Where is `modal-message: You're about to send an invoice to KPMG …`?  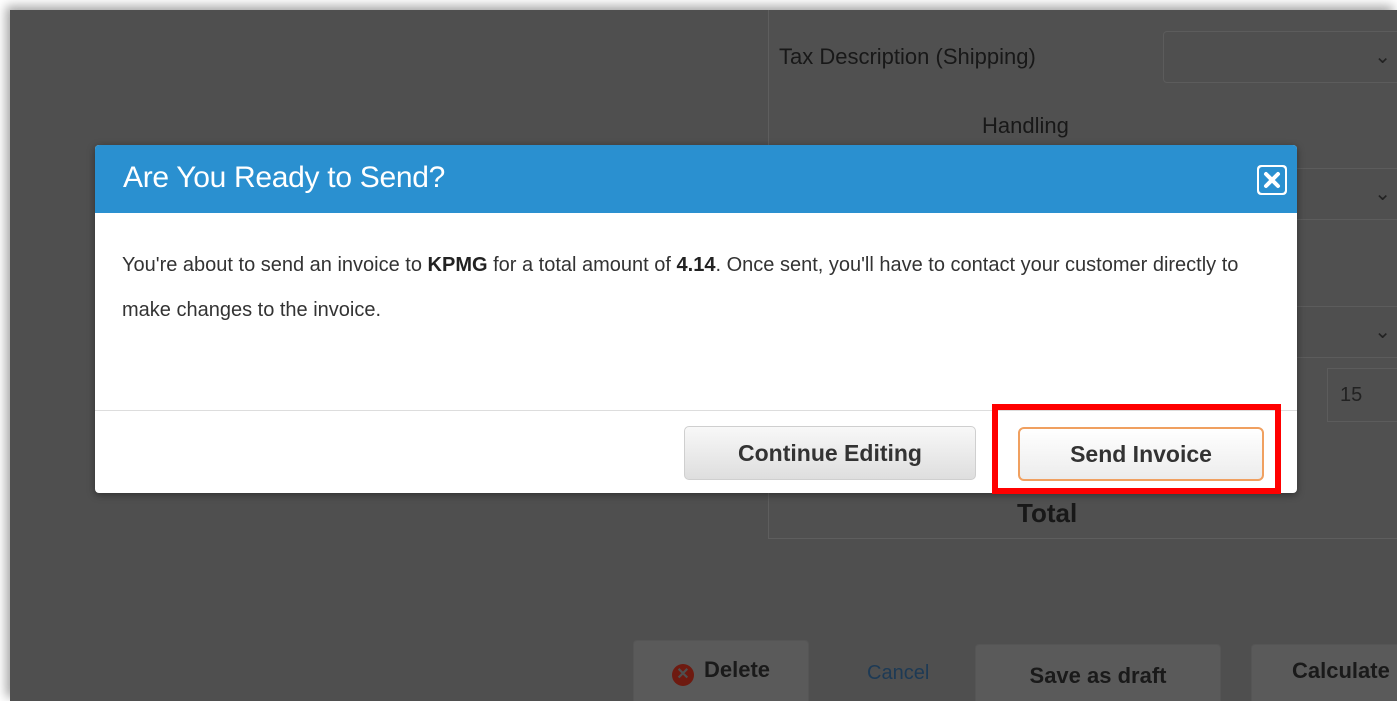
modal-message: You're about to send an invoice to KPMG … is located at coordinates (692, 288).